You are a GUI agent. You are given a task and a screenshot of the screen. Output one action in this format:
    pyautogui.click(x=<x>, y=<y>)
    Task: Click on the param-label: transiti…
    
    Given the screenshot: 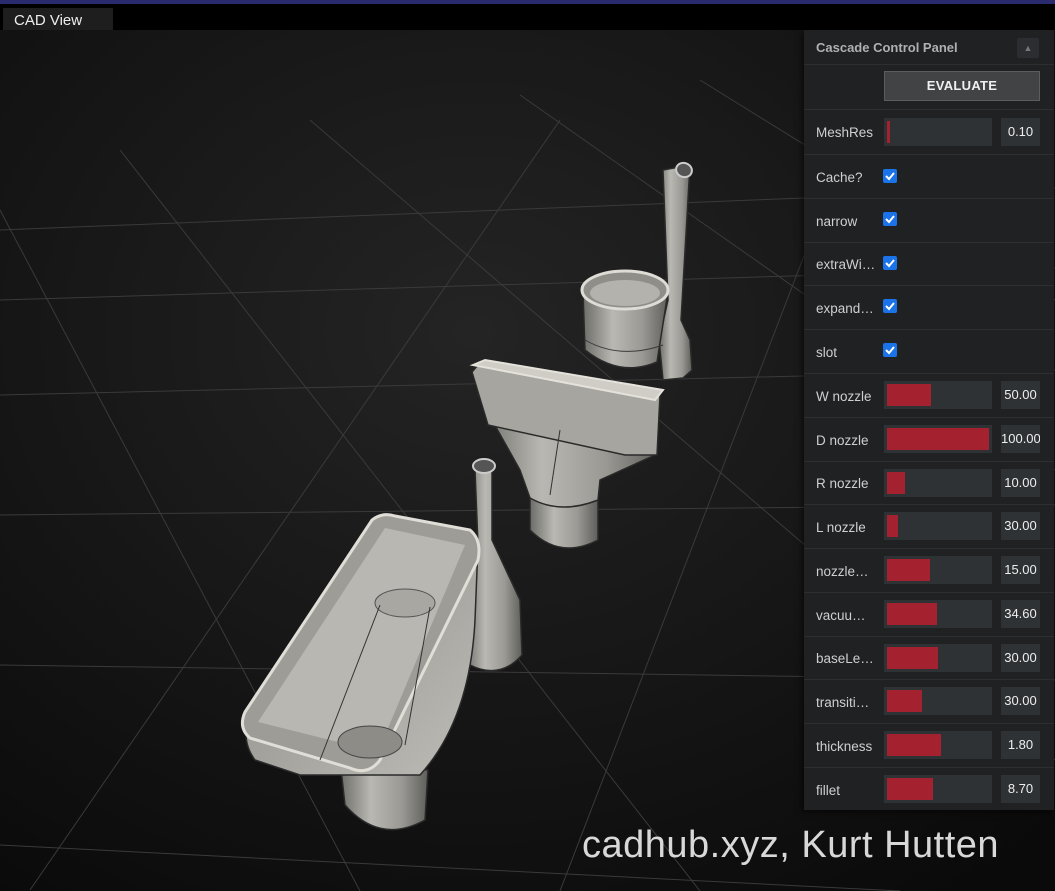 What is the action you would take?
    pyautogui.click(x=843, y=702)
    